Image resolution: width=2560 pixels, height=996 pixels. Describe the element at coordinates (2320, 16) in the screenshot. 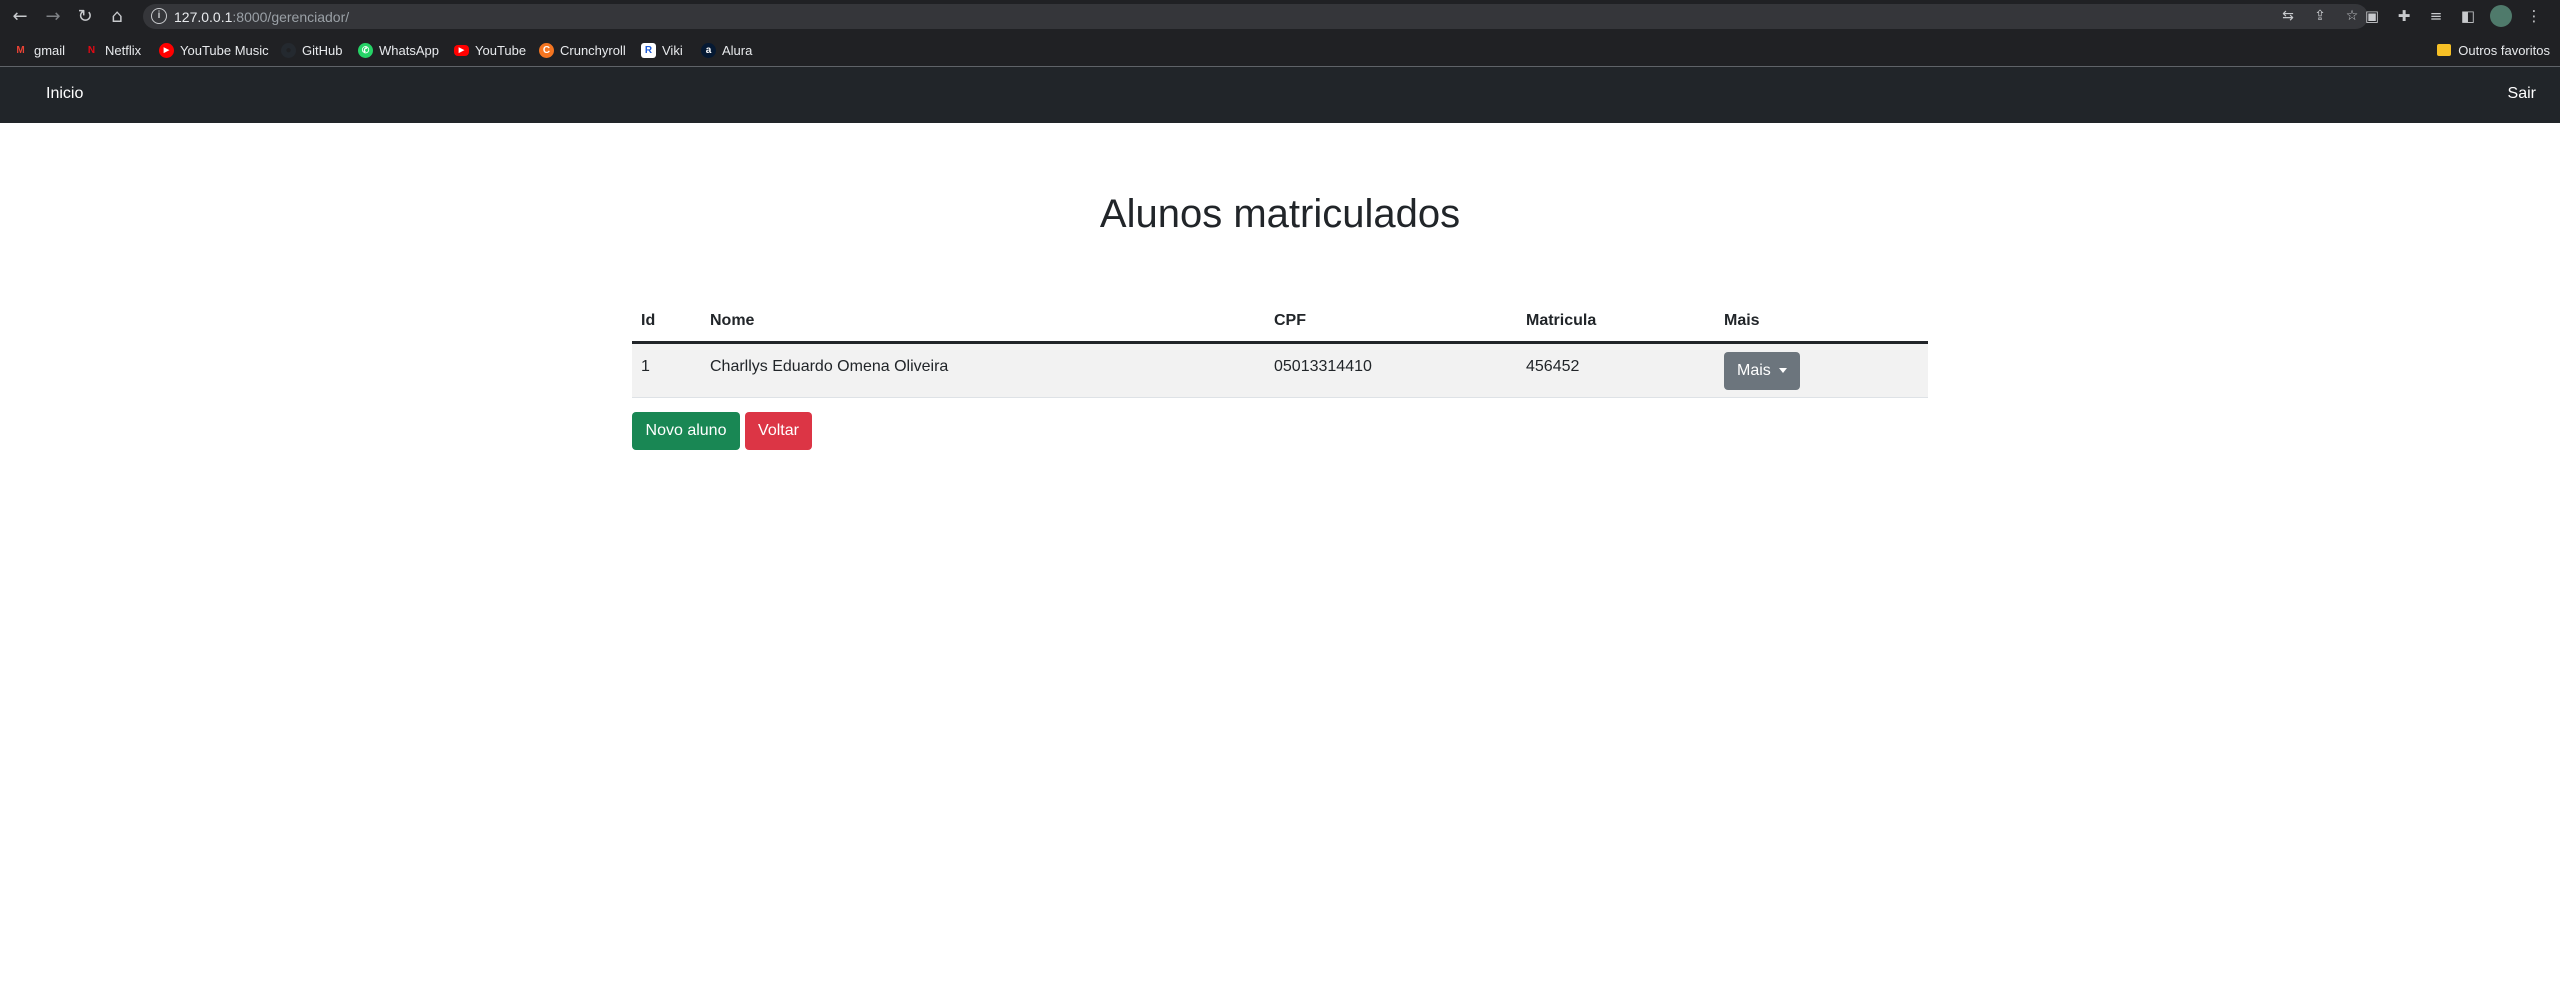

I see `share-icon: ⇪` at that location.